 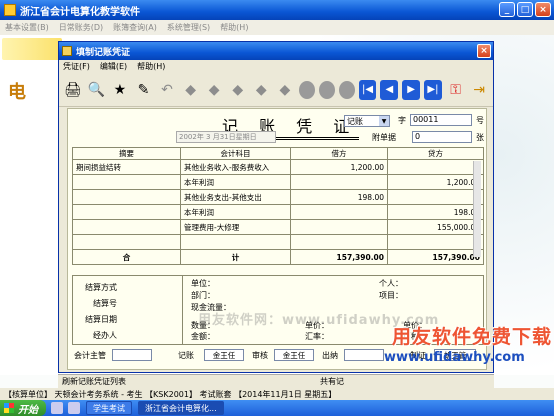 I want to click on start-button: 开始, so click(x=23, y=408).